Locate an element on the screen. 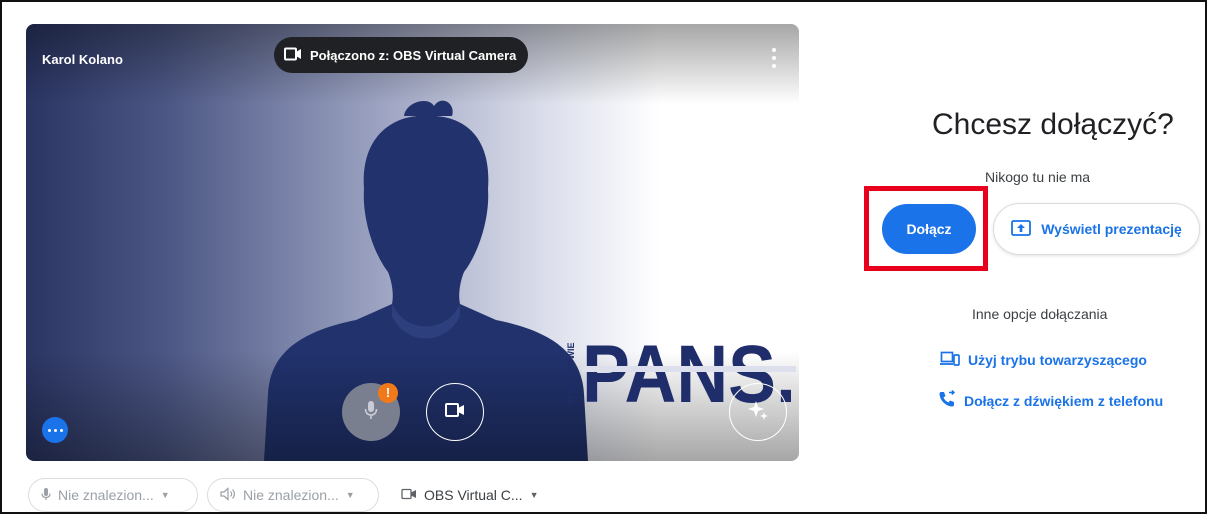  camera-select: OBS Virtual C... ▼ is located at coordinates (473, 495).